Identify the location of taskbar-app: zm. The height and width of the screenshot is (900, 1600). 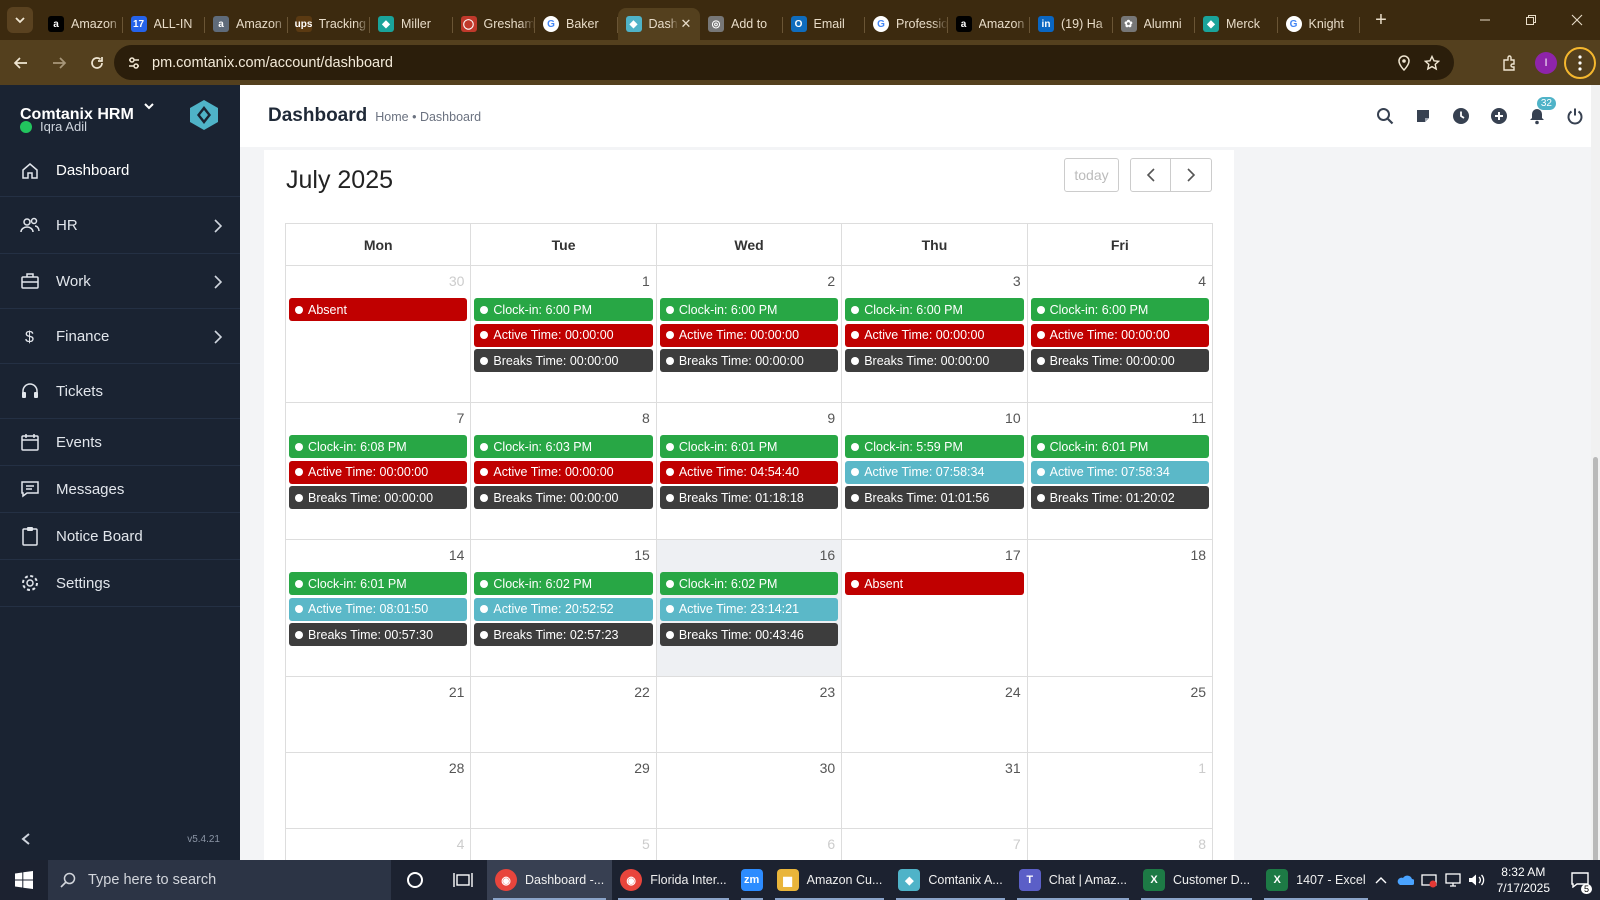
(752, 880).